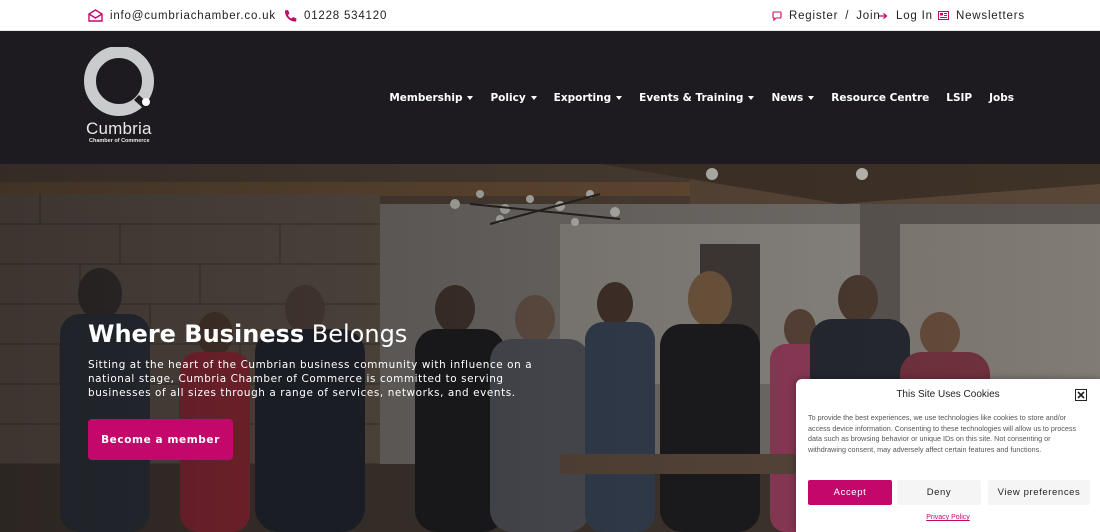 This screenshot has height=532, width=1100. I want to click on nav-news: News, so click(793, 97).